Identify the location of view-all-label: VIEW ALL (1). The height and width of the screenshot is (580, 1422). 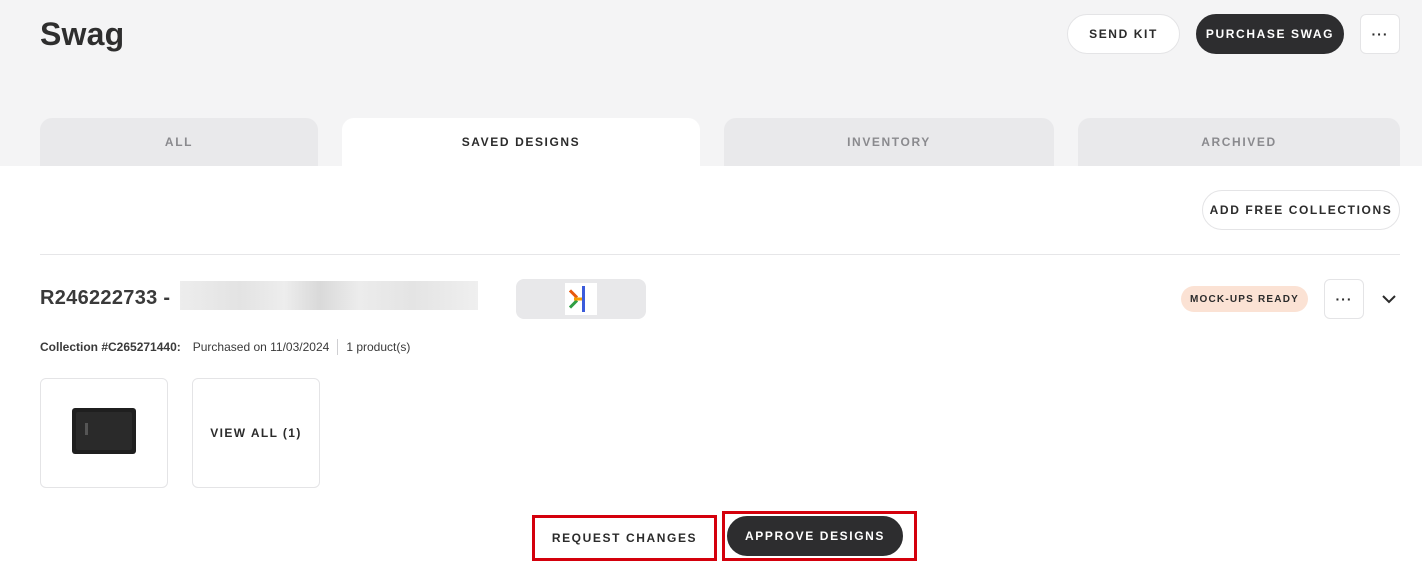
(256, 433).